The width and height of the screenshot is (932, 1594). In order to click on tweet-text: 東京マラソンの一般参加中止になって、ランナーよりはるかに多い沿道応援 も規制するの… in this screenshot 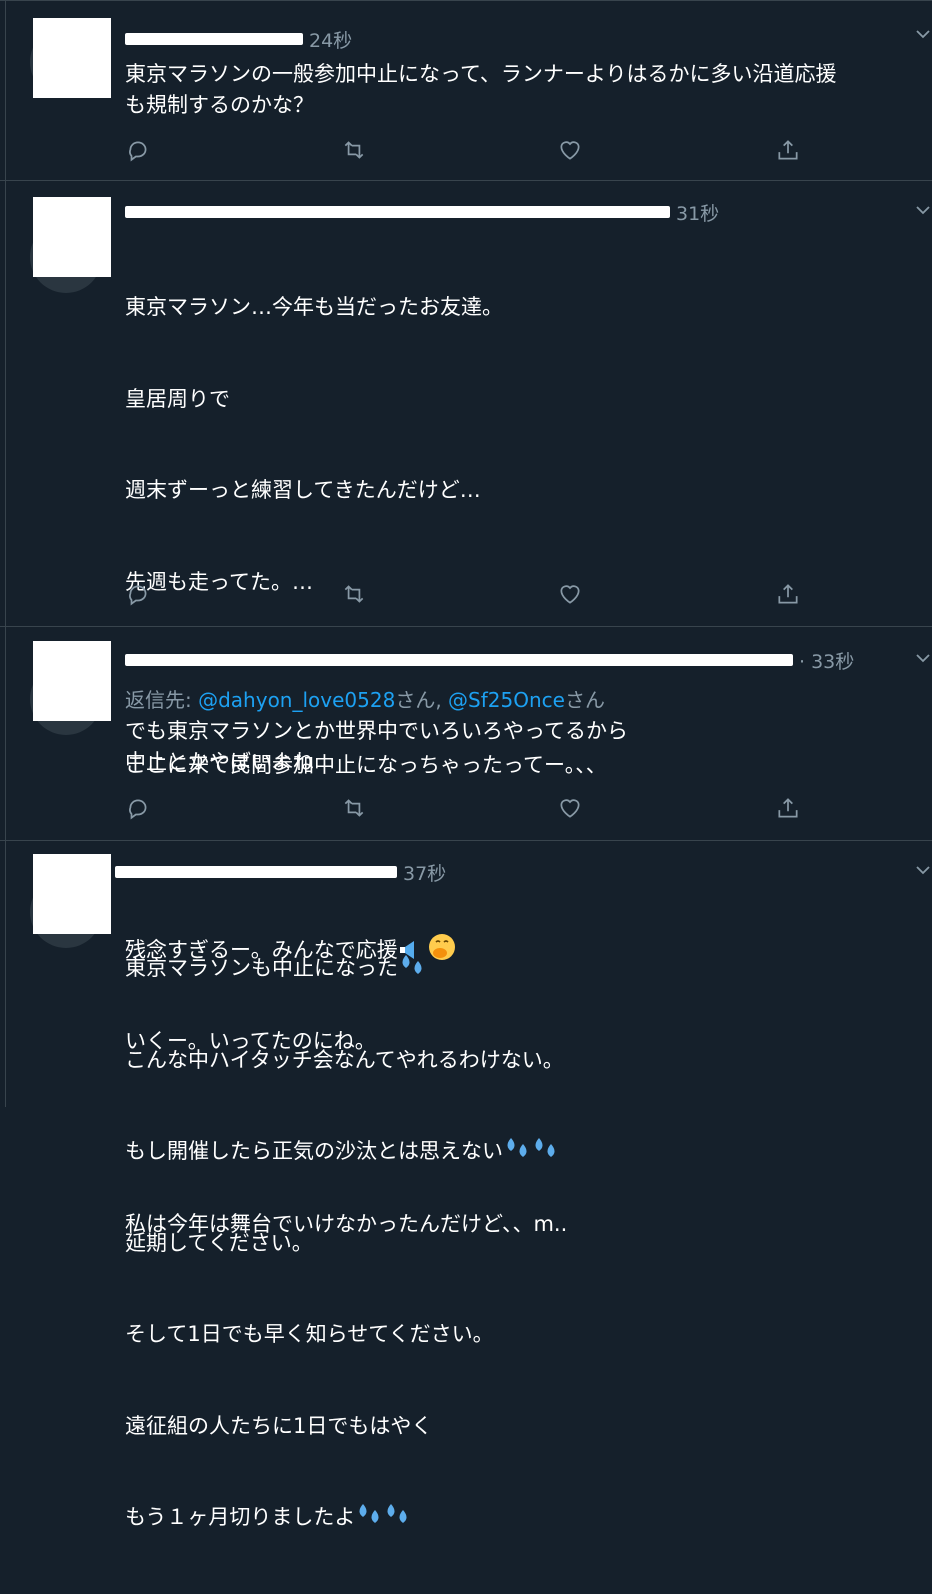, I will do `click(481, 89)`.